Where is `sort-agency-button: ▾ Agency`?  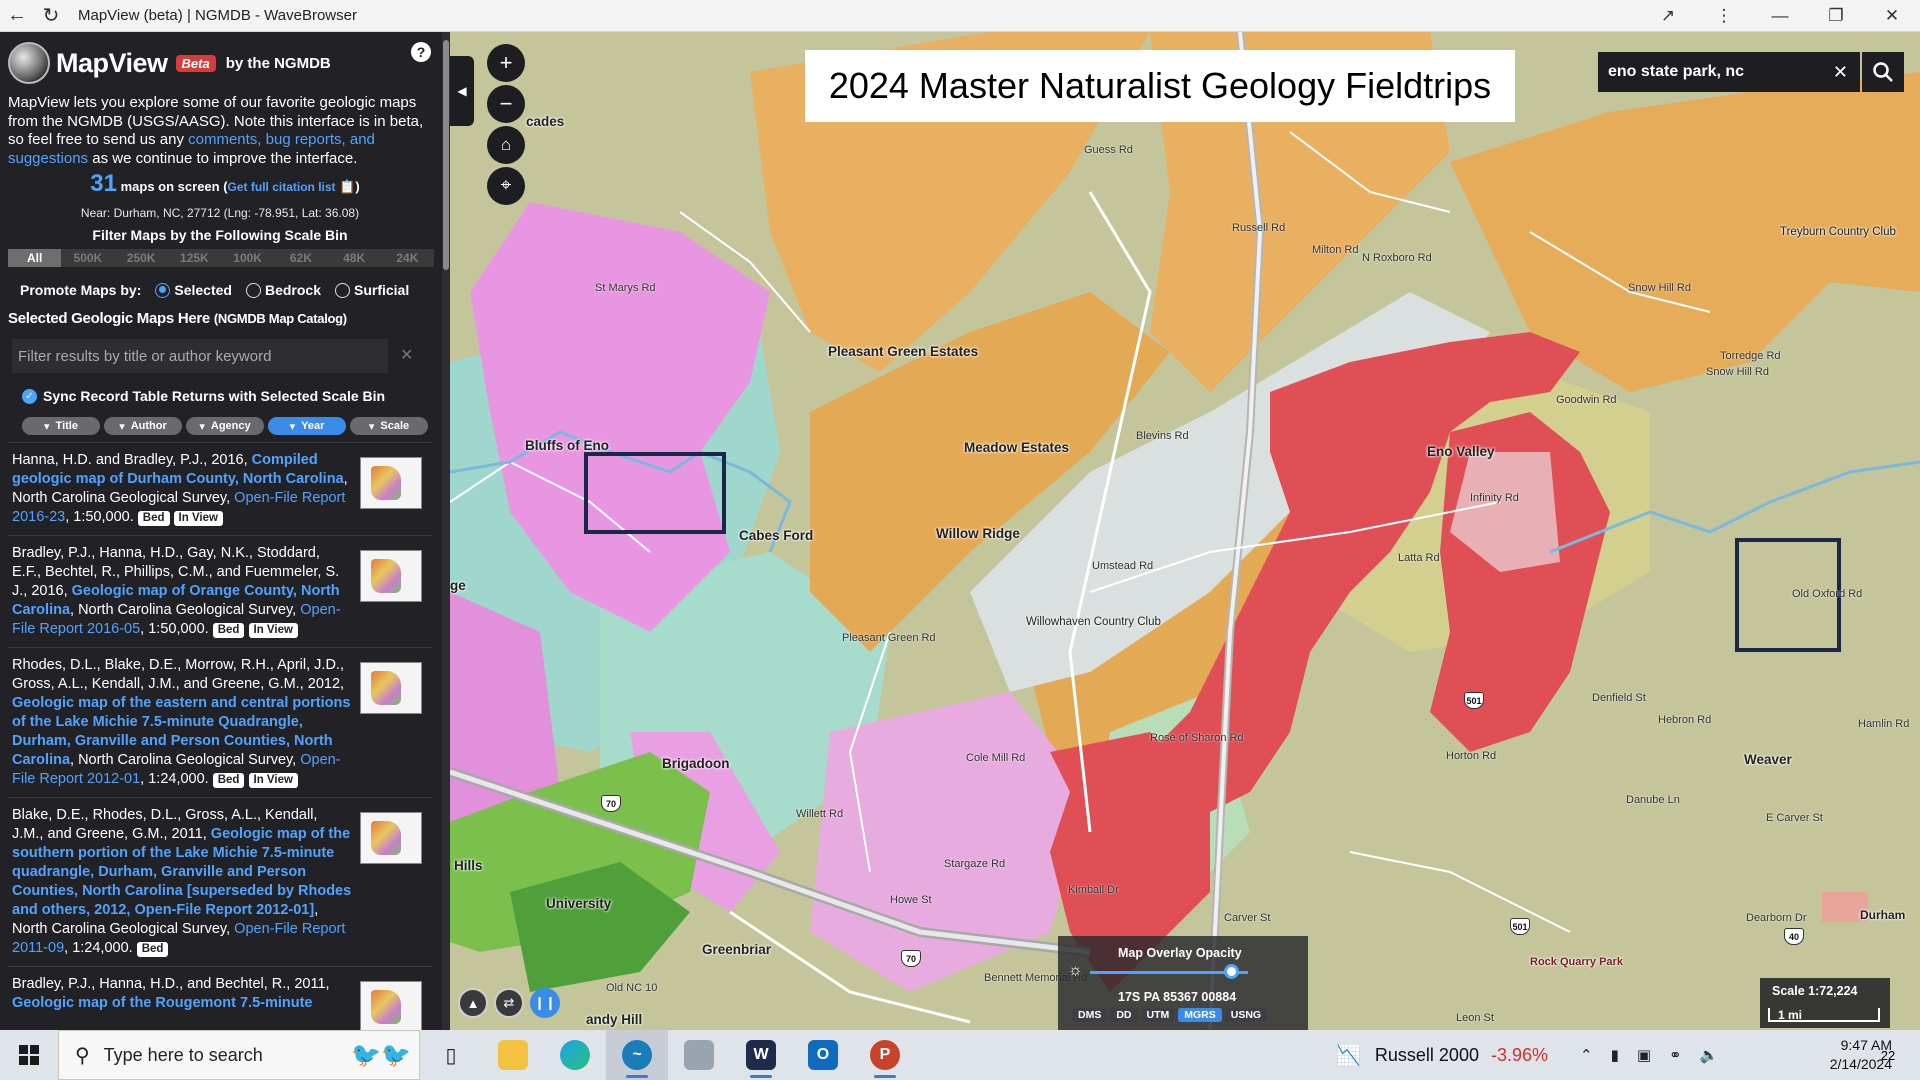
sort-agency-button: ▾ Agency is located at coordinates (225, 426).